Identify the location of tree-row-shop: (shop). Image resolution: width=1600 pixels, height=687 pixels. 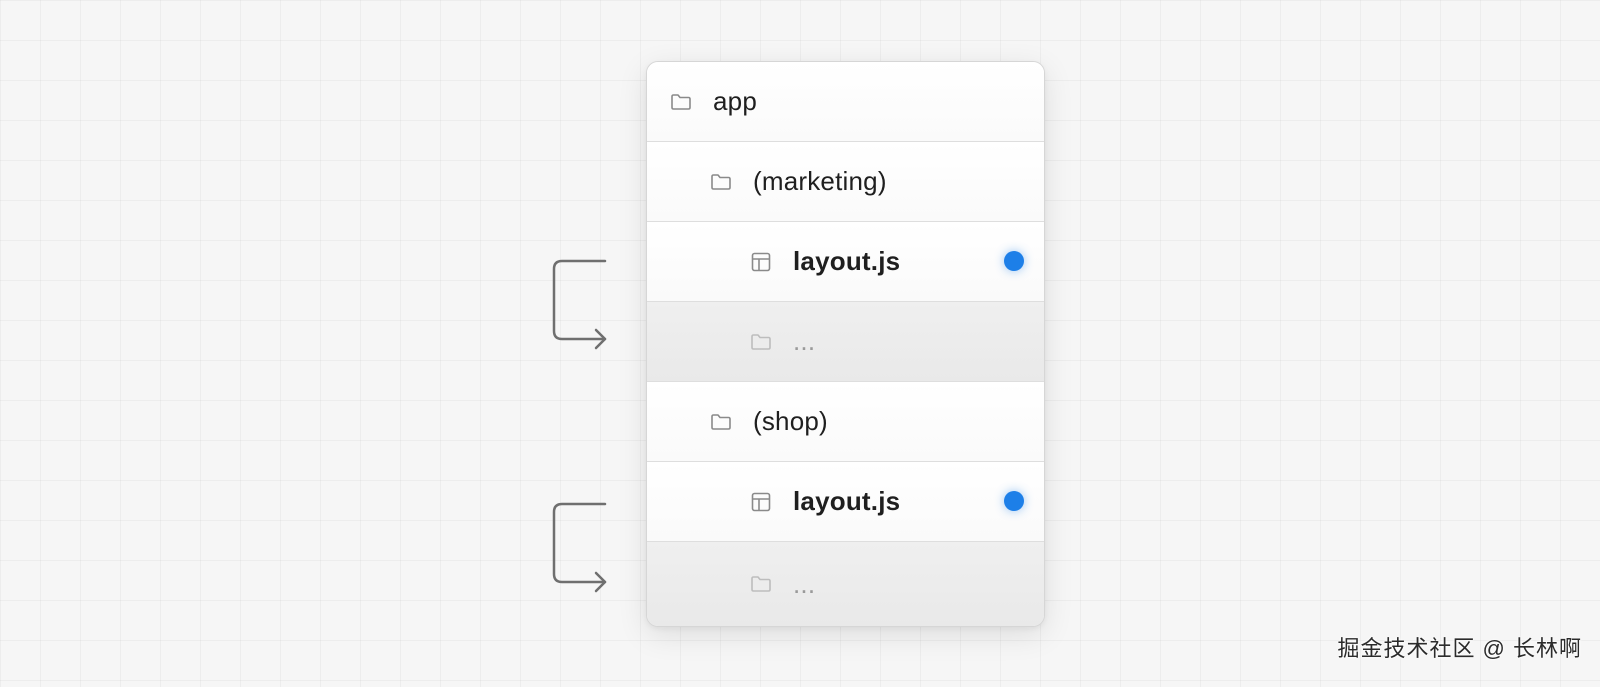
(845, 422).